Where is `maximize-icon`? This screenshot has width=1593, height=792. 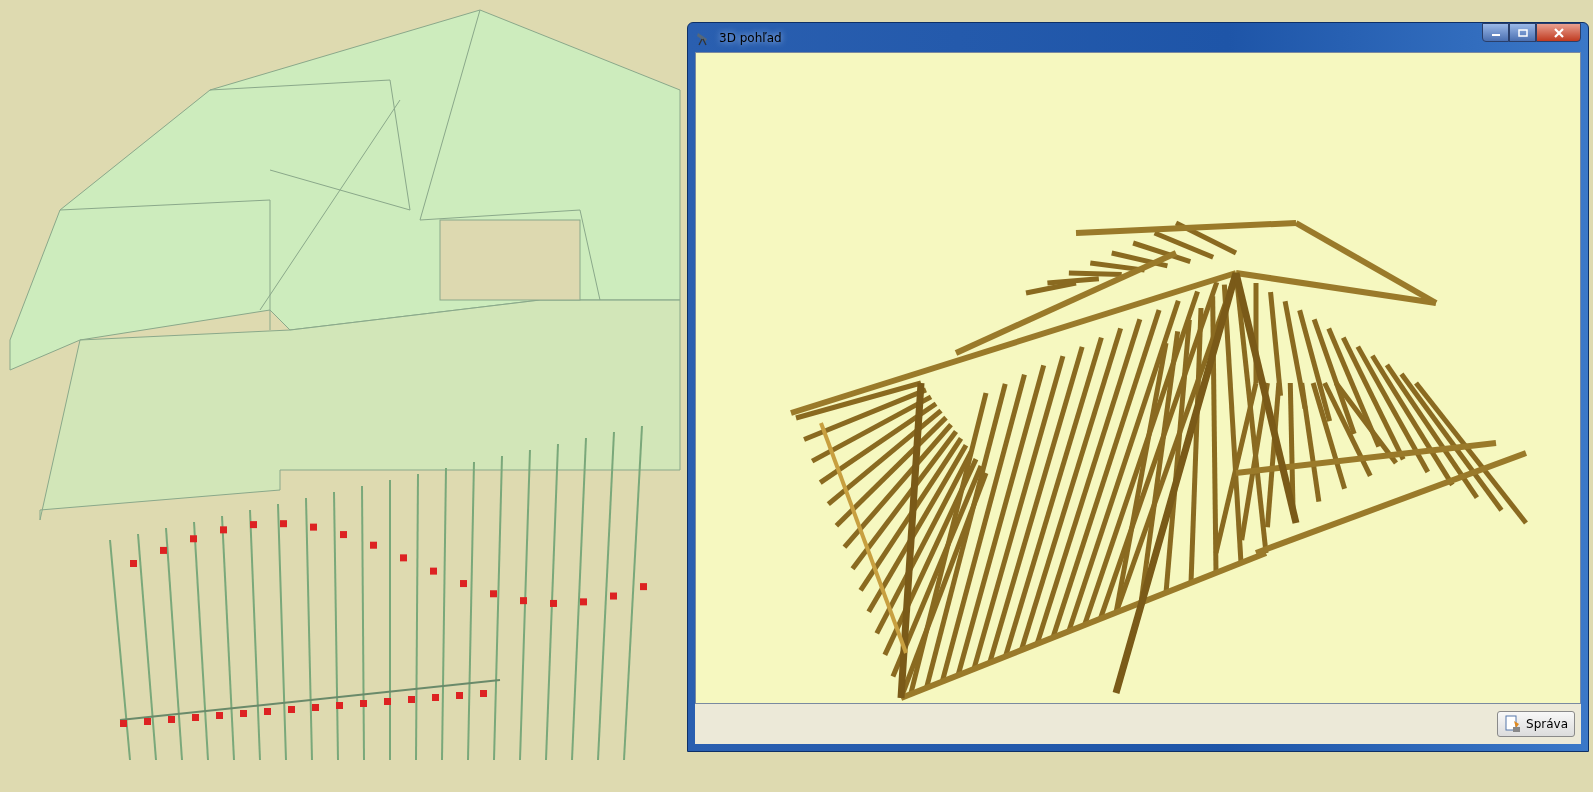 maximize-icon is located at coordinates (1522, 32).